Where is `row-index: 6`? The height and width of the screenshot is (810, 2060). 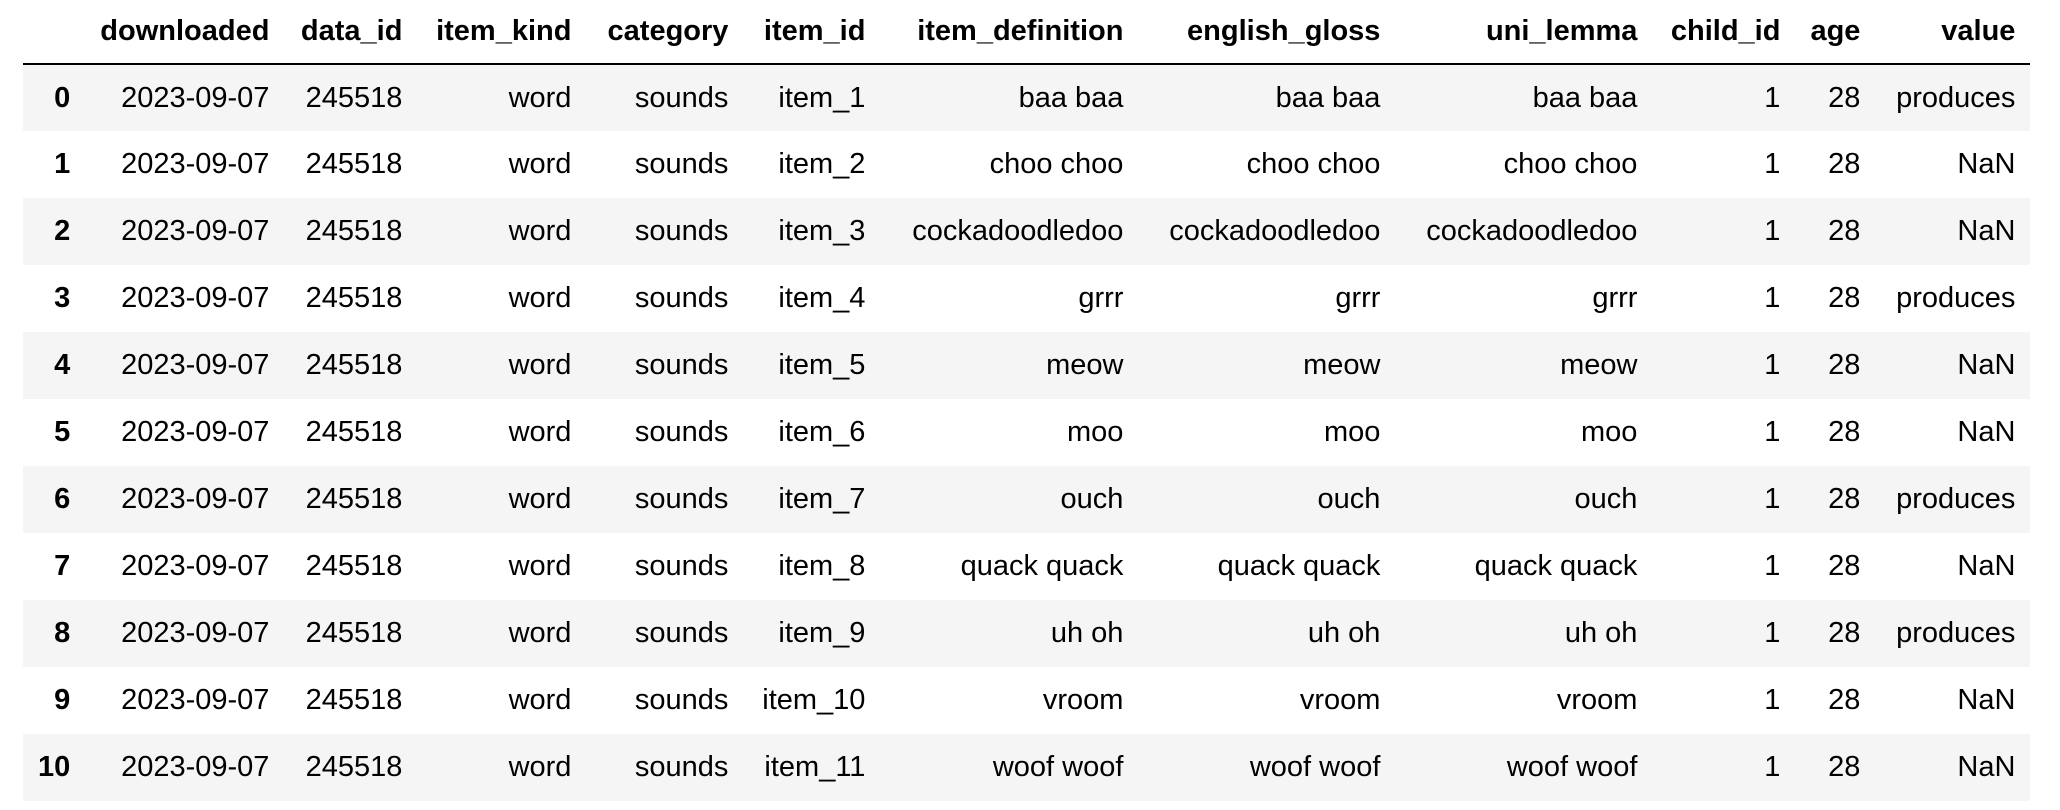
row-index: 6 is located at coordinates (62, 499).